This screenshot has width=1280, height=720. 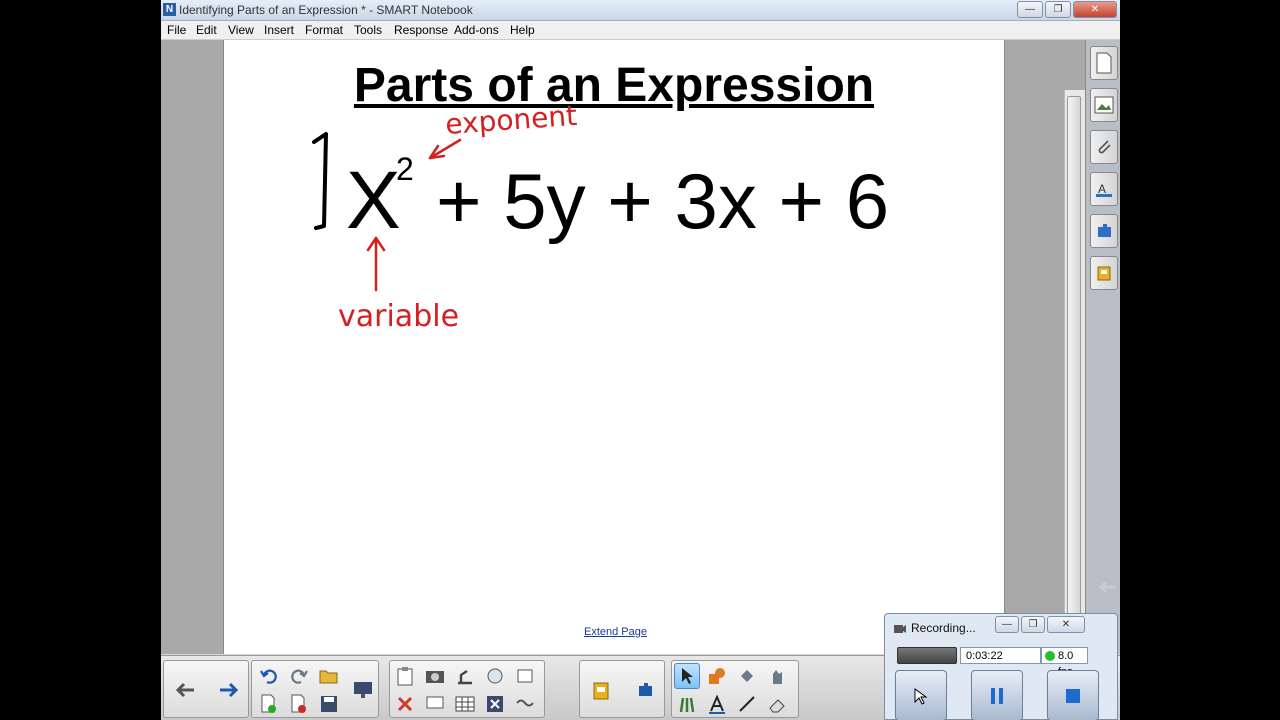 I want to click on select-button, so click(x=687, y=676).